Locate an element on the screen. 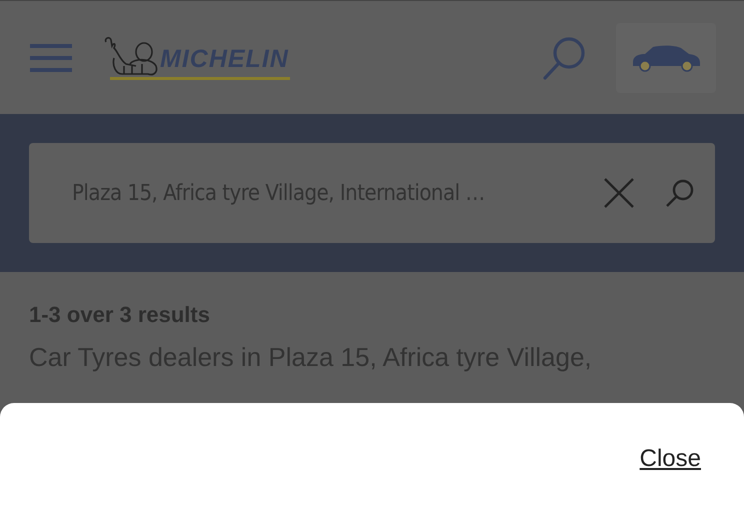  close-link: Close is located at coordinates (670, 459).